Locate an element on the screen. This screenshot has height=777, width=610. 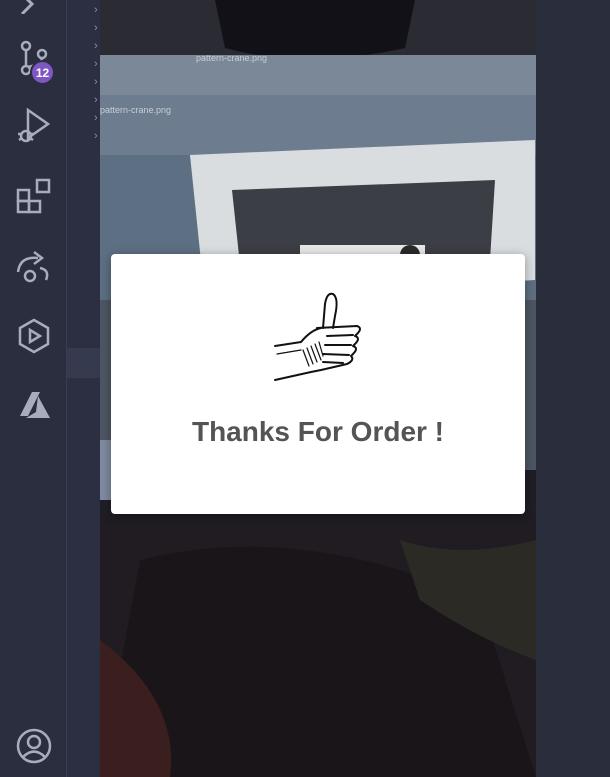
activity-bar: 12 is located at coordinates (33, 388).